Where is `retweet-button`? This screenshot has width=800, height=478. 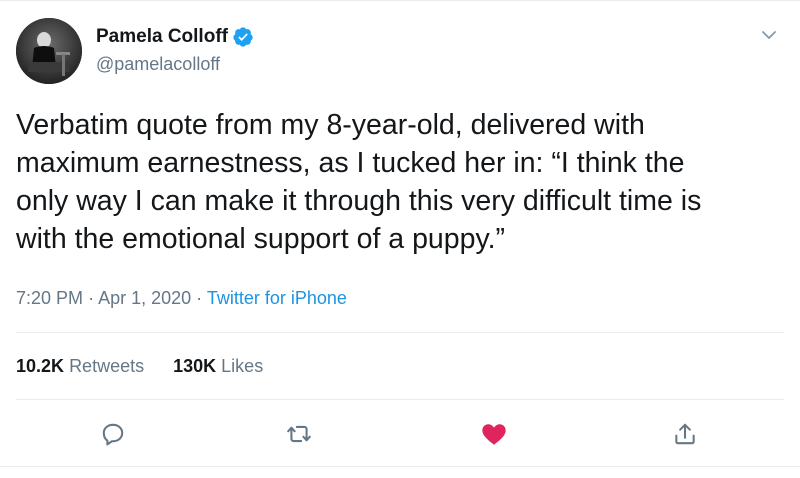
retweet-button is located at coordinates (299, 434).